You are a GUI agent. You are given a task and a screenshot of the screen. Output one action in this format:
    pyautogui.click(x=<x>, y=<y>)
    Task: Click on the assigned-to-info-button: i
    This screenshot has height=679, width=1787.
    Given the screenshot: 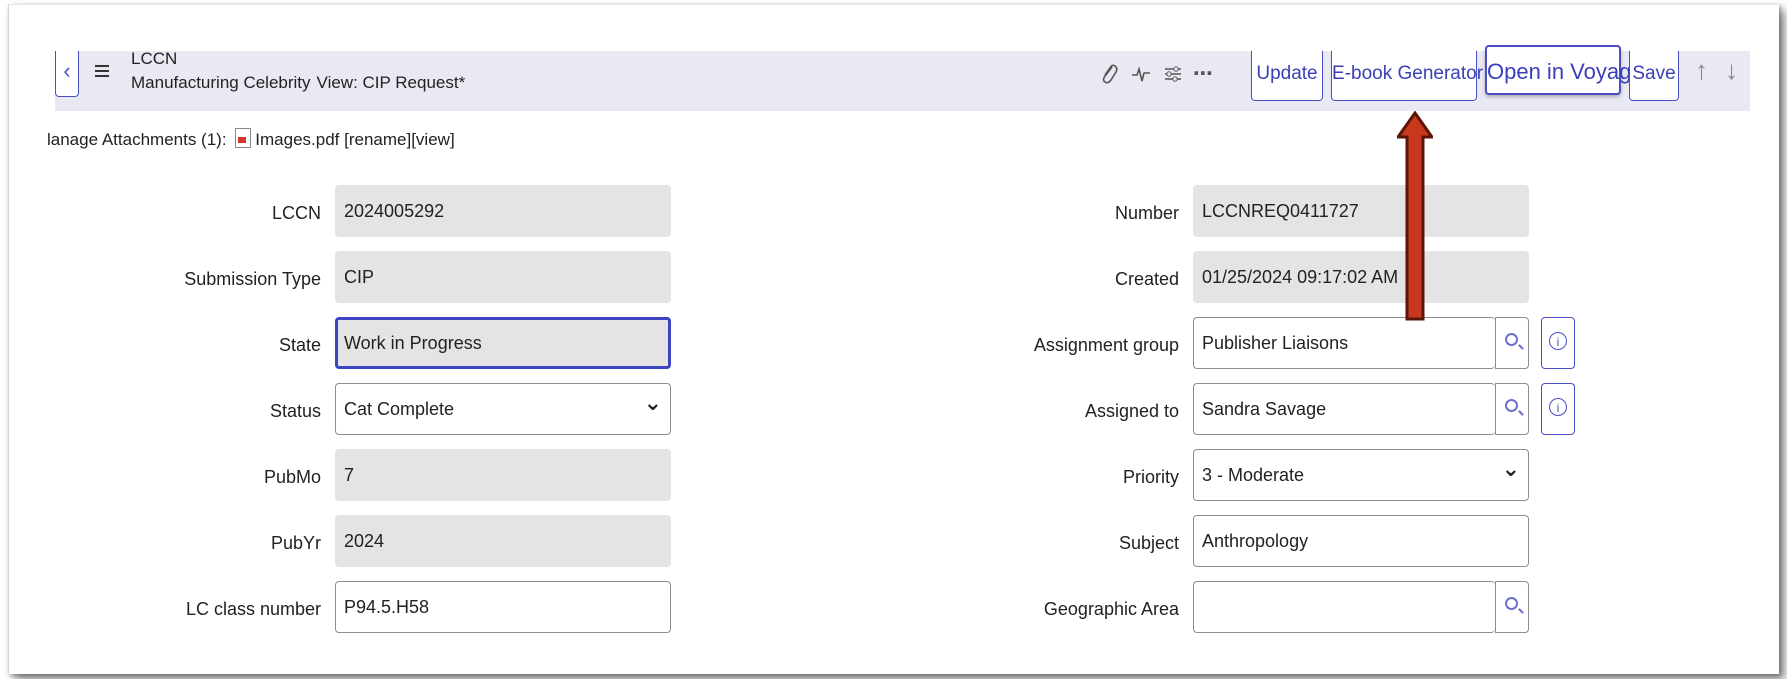 What is the action you would take?
    pyautogui.click(x=1558, y=409)
    